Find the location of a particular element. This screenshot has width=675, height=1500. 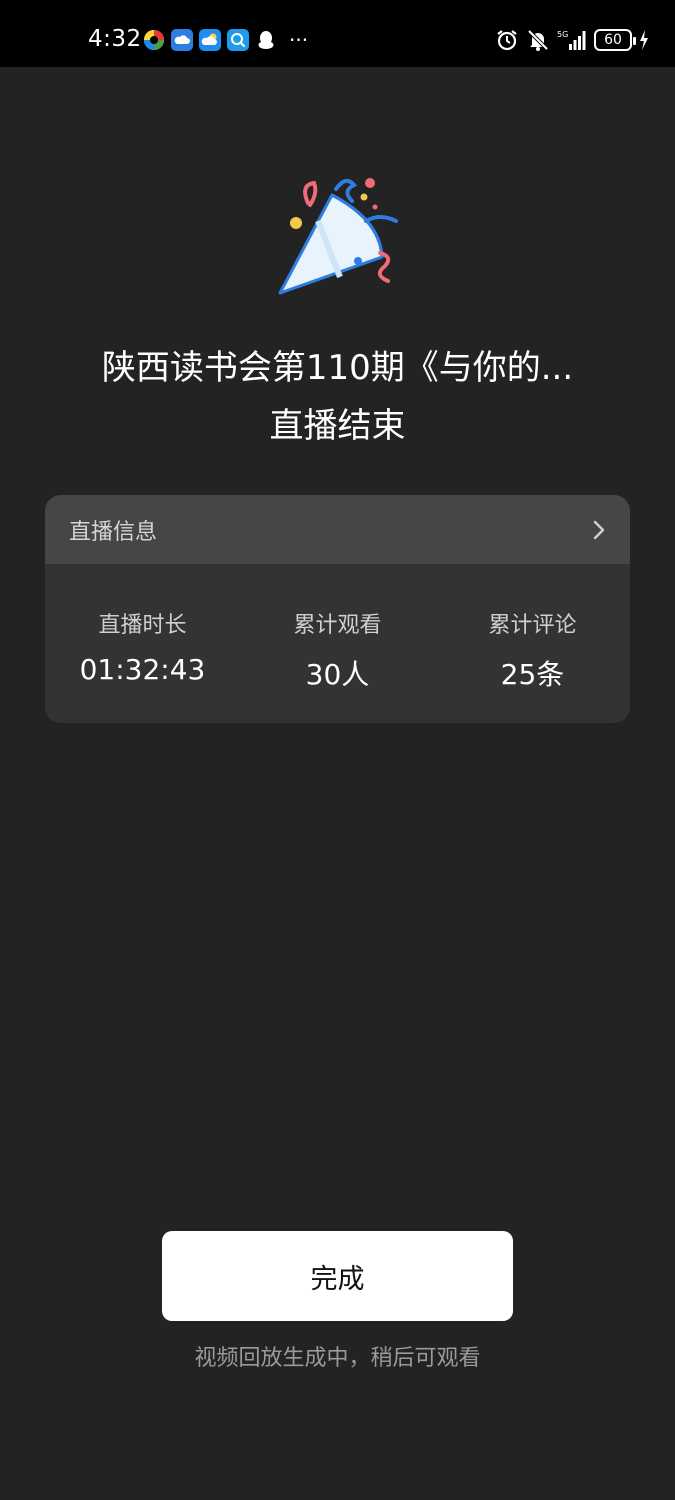

battery-icon: 60 is located at coordinates (615, 40).